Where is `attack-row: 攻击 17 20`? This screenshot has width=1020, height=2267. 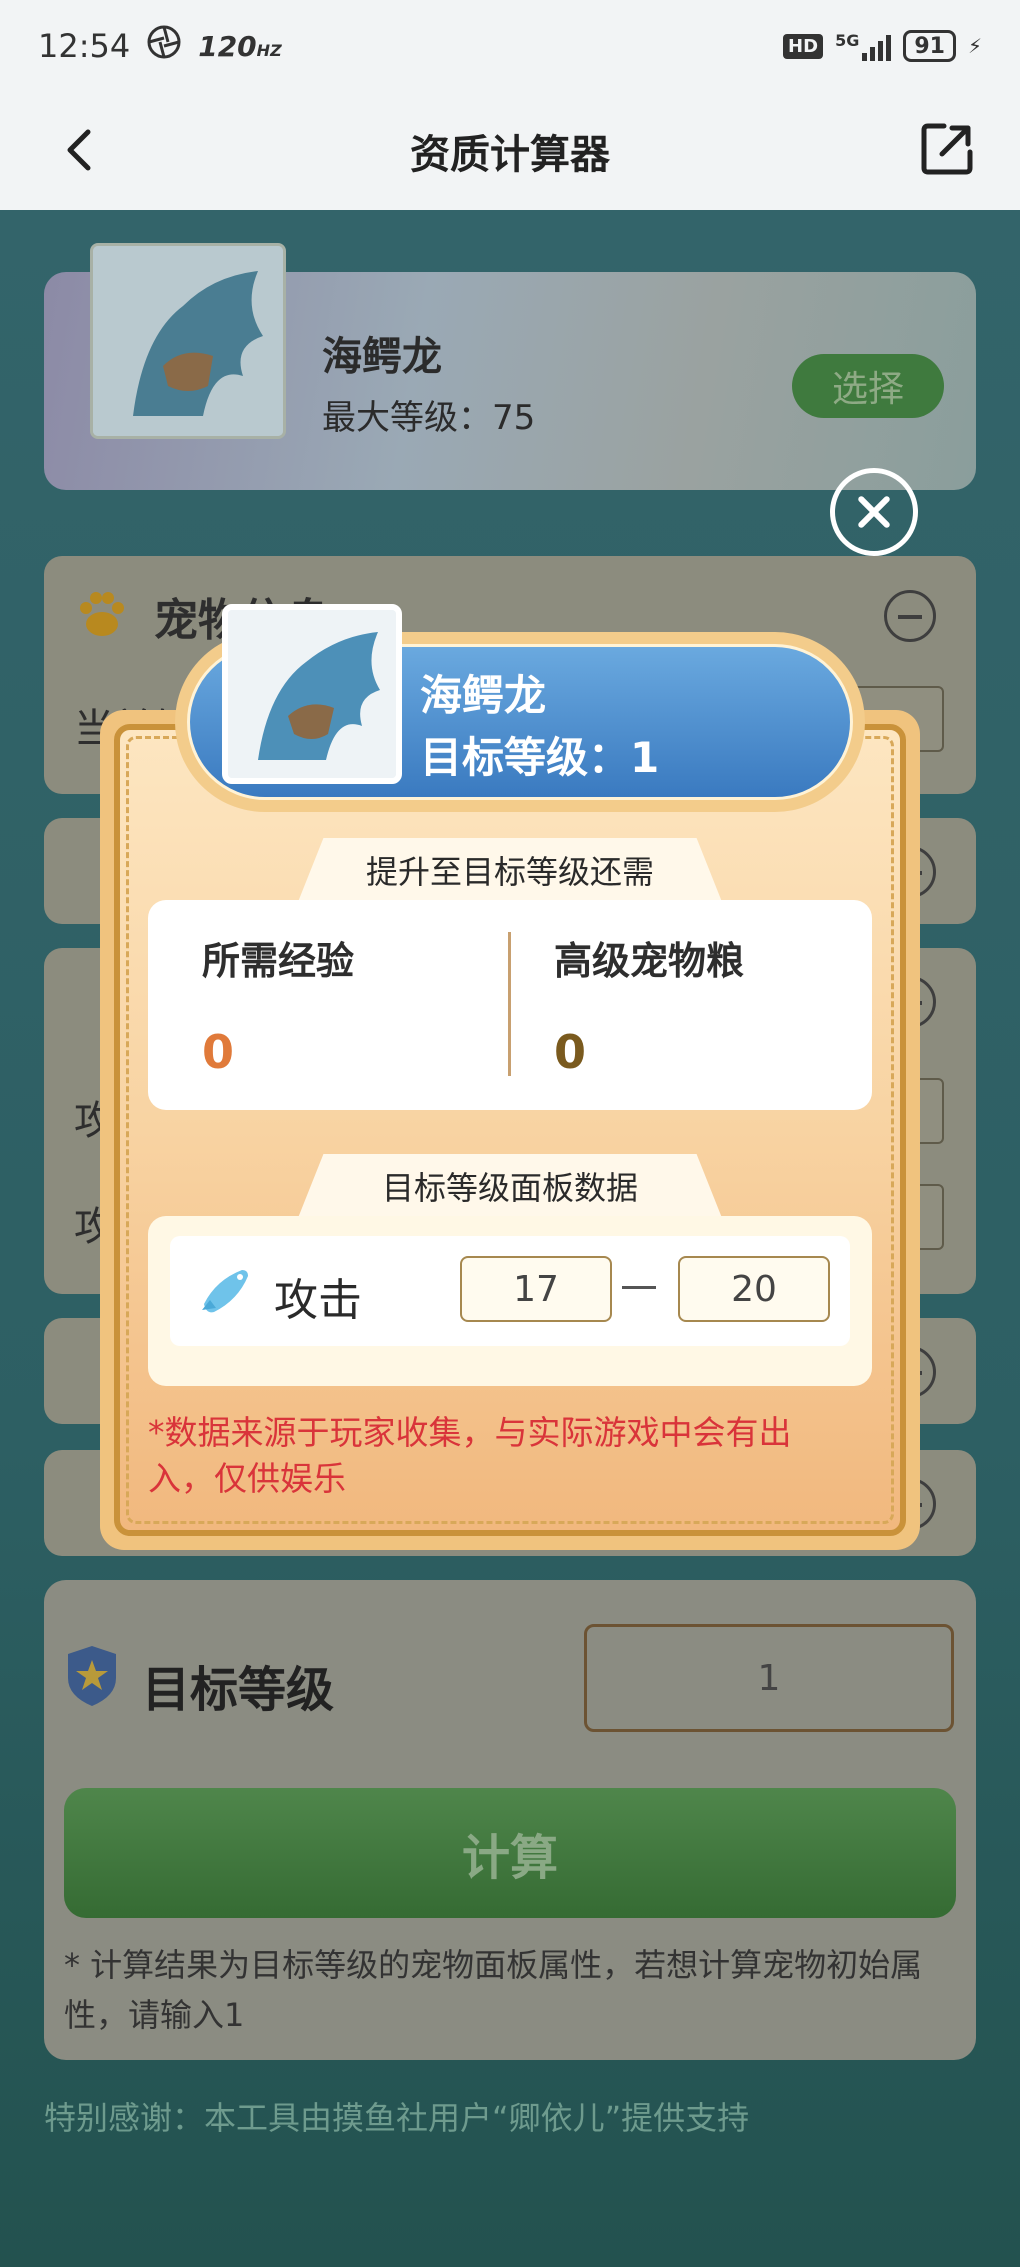
attack-row: 攻击 17 20 is located at coordinates (510, 1291).